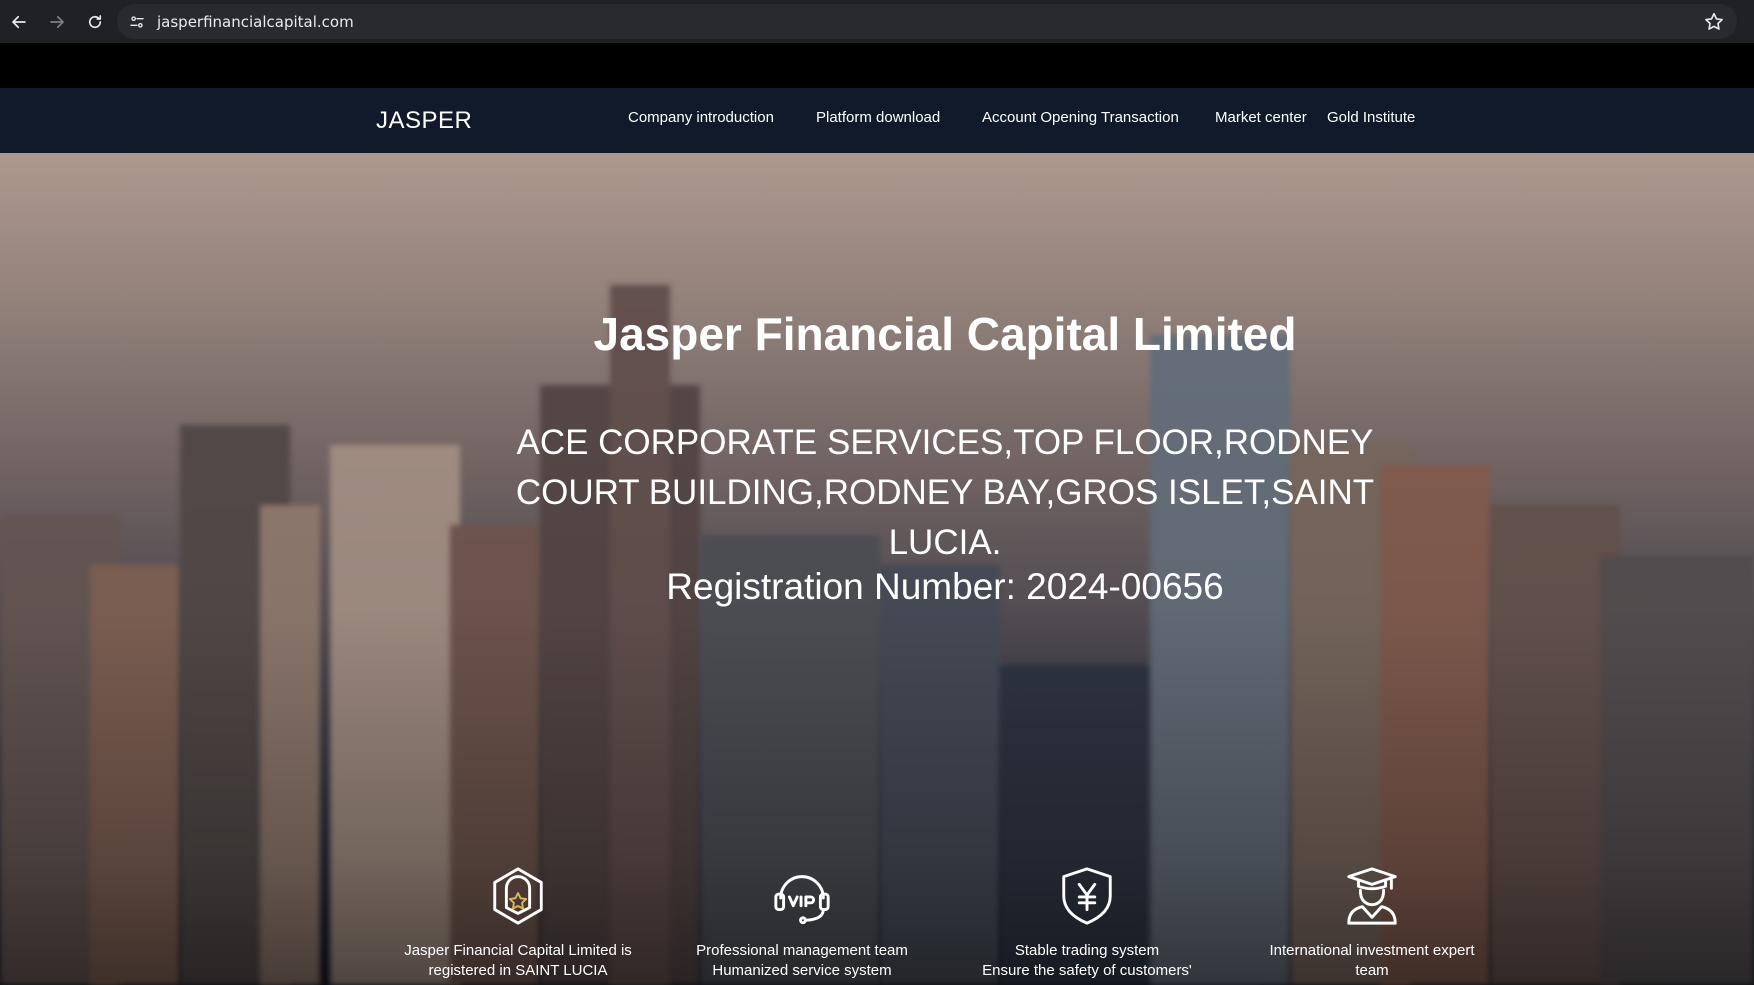 The width and height of the screenshot is (1754, 985). I want to click on address-bar: jasperfinancialcapital.com, so click(927, 21).